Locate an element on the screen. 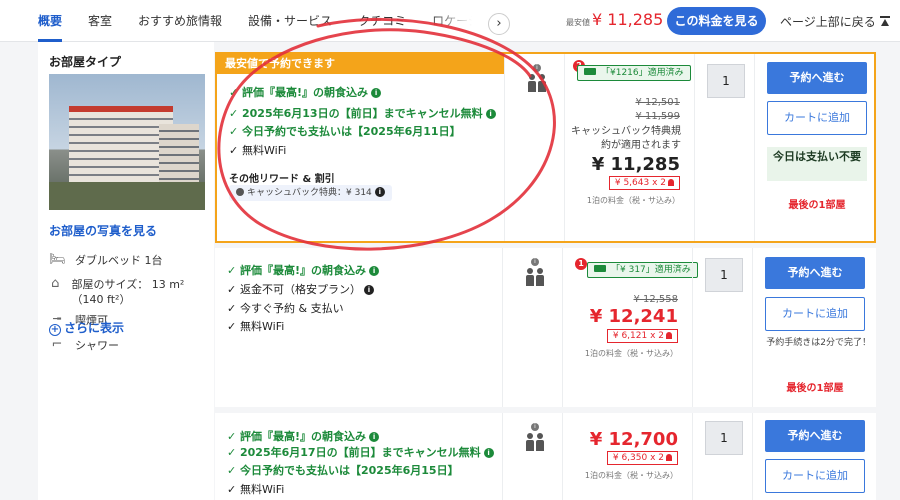 Image resolution: width=900 pixels, height=500 pixels. tab-reviews: クチコミ is located at coordinates (382, 21).